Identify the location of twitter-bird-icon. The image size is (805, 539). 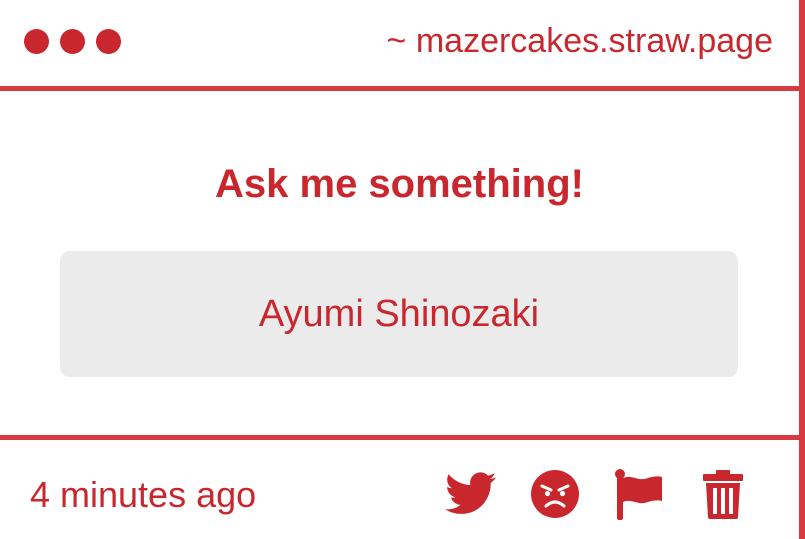
(471, 493).